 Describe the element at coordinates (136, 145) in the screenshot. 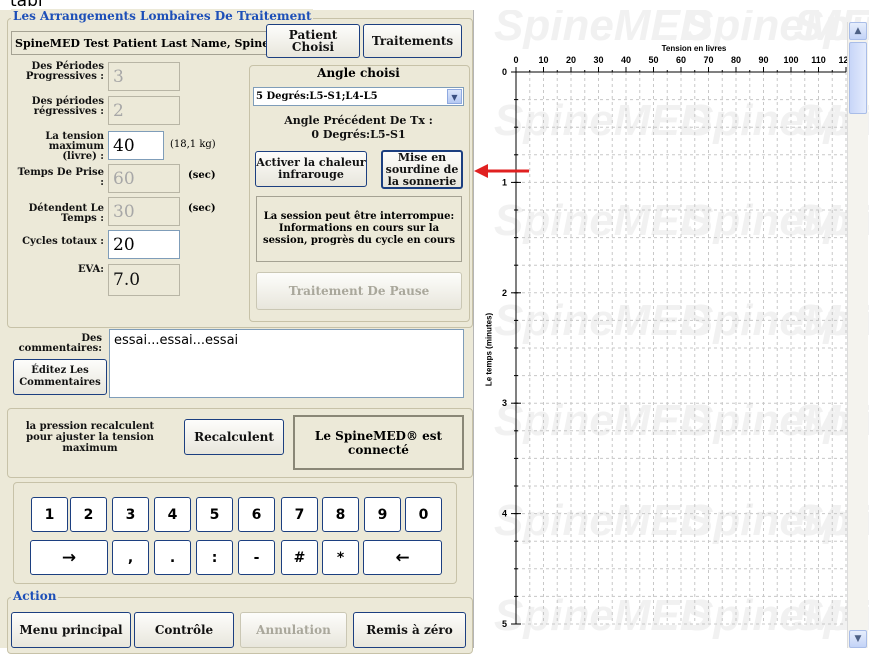

I see `max-tension-field: 40` at that location.